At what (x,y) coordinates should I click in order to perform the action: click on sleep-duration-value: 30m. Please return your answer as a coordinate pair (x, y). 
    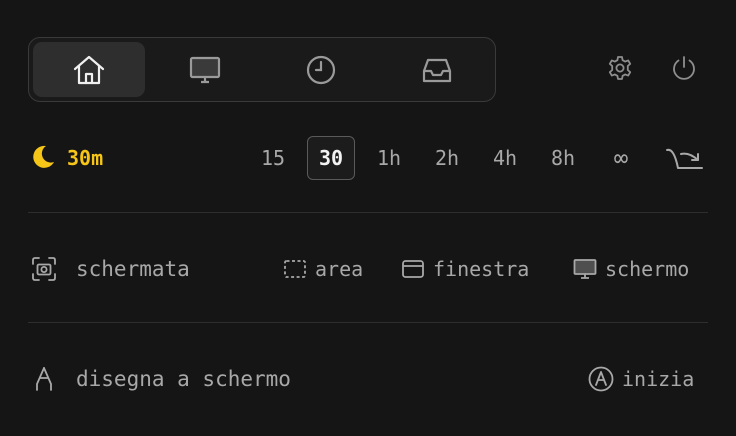
    Looking at the image, I should click on (85, 158).